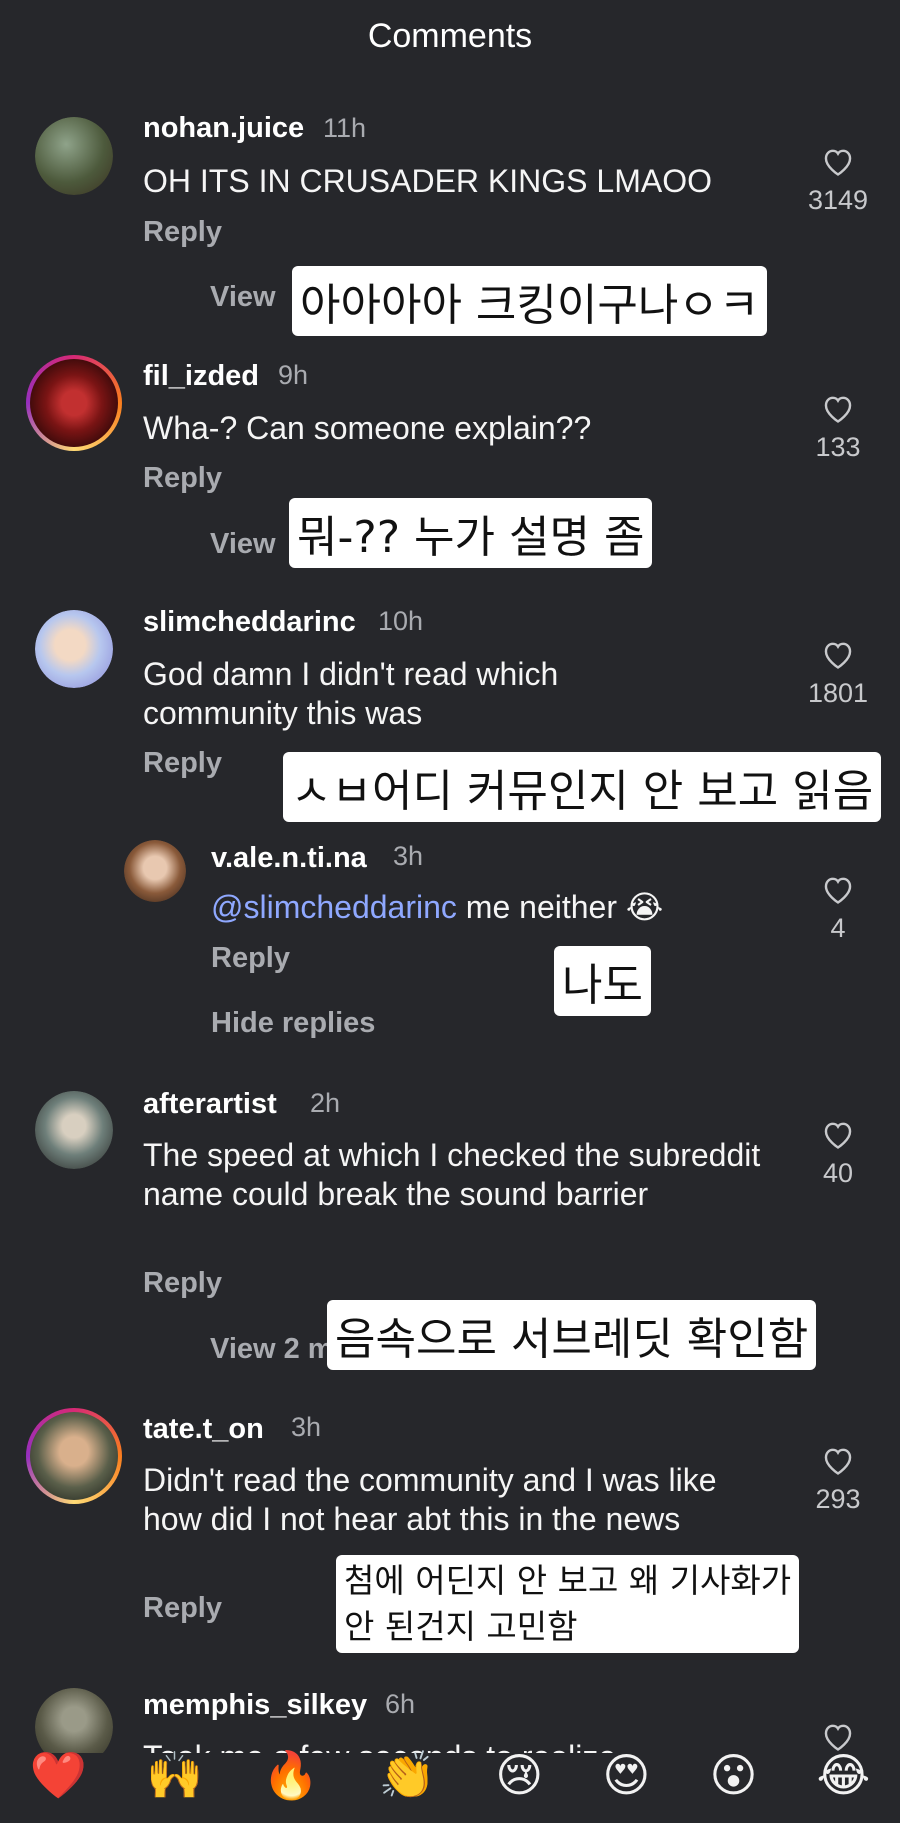  Describe the element at coordinates (602, 985) in the screenshot. I see `translation-text: 나도` at that location.